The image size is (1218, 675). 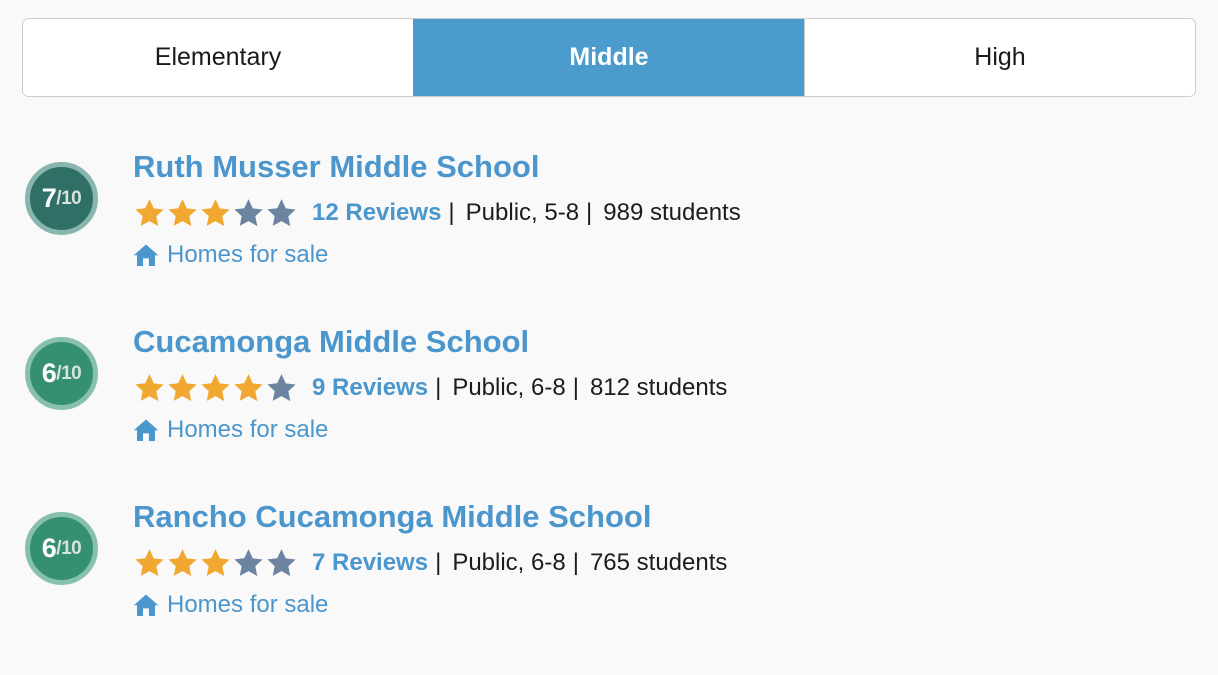 I want to click on student-count: 989 students, so click(x=672, y=213).